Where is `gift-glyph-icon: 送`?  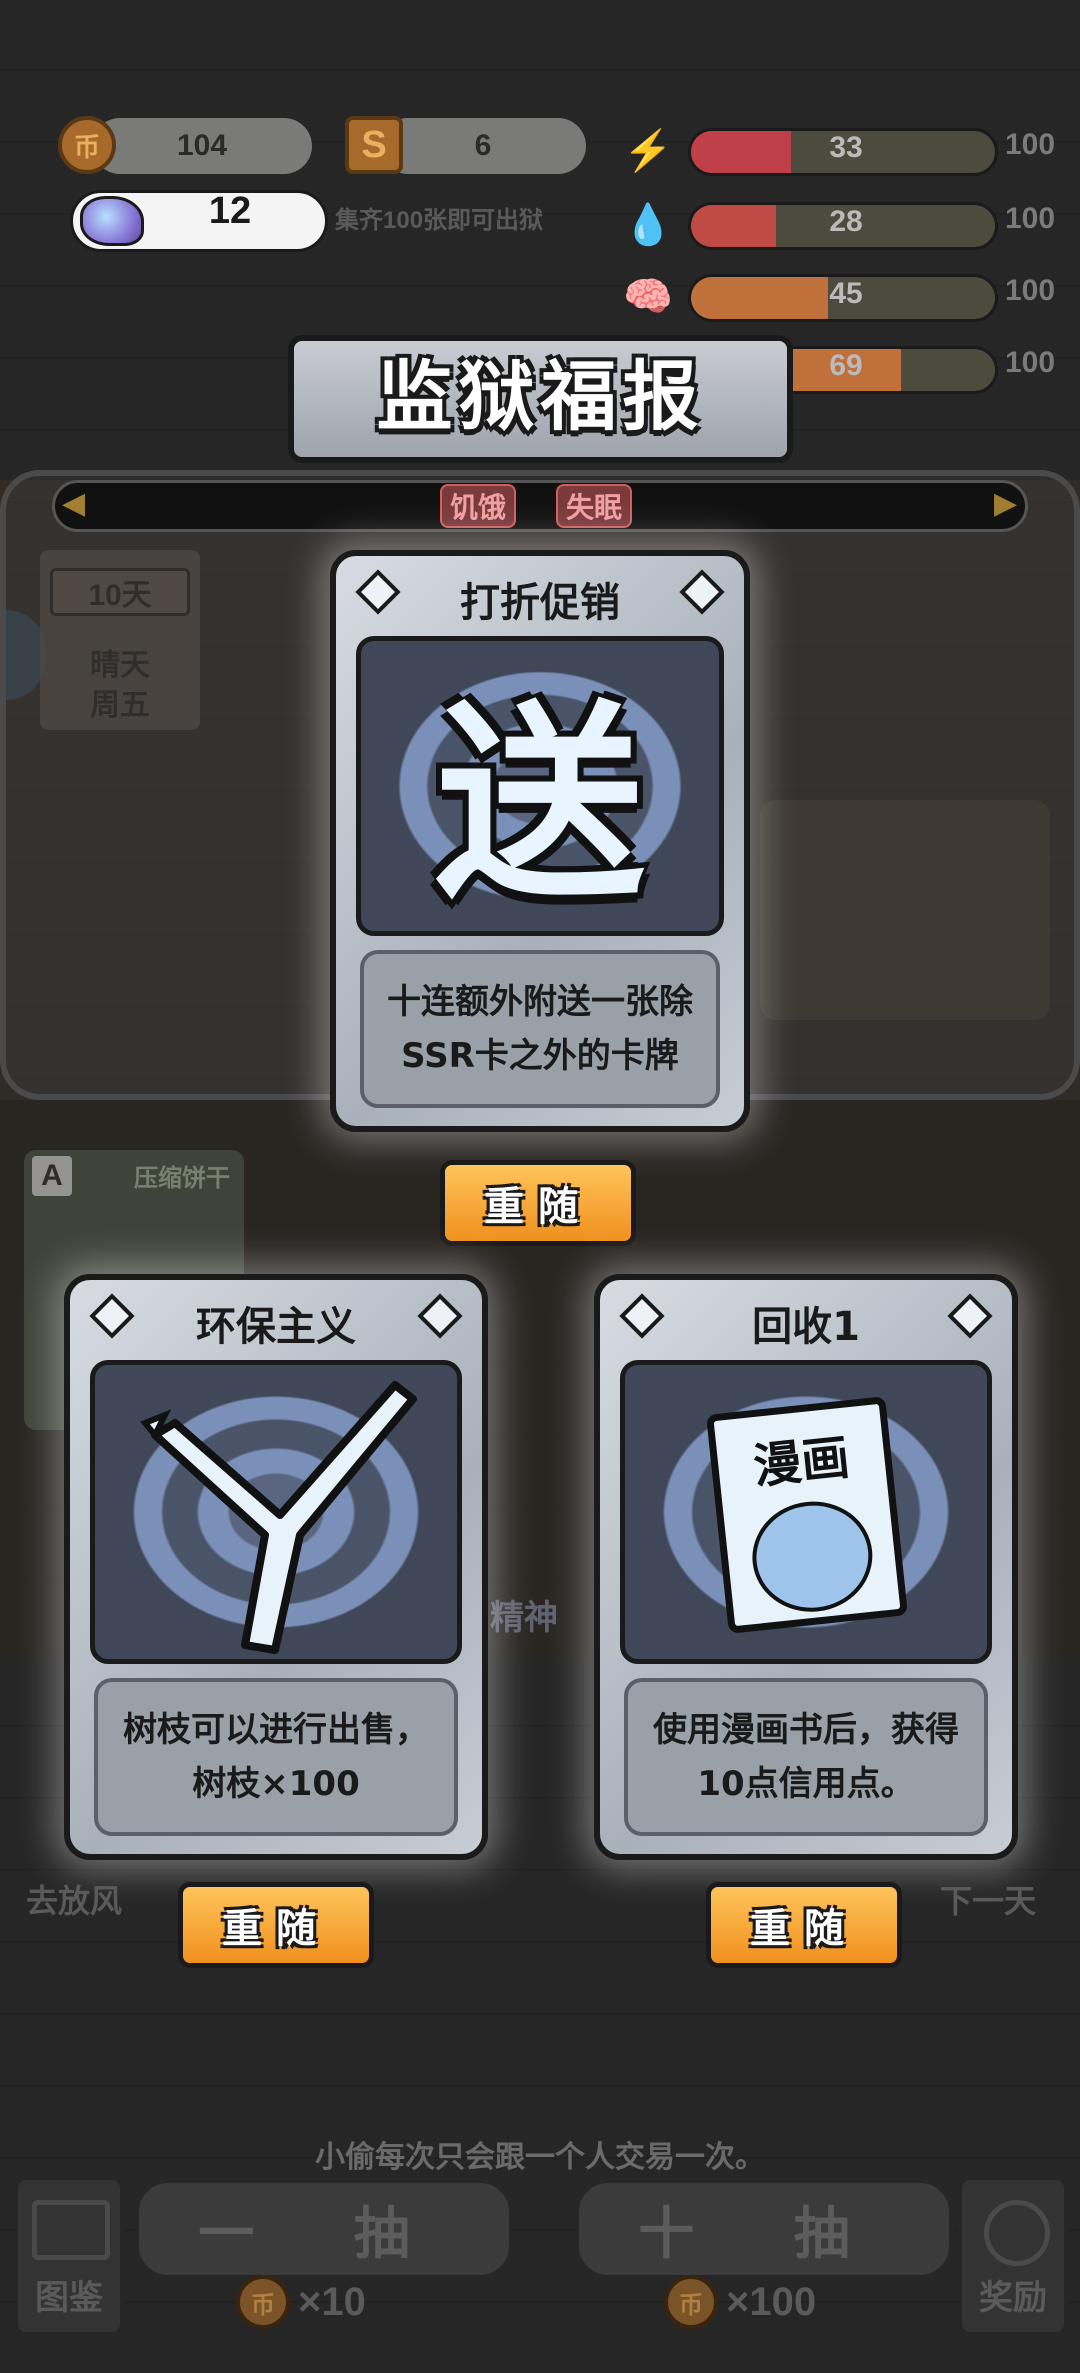
gift-glyph-icon: 送 is located at coordinates (539, 804).